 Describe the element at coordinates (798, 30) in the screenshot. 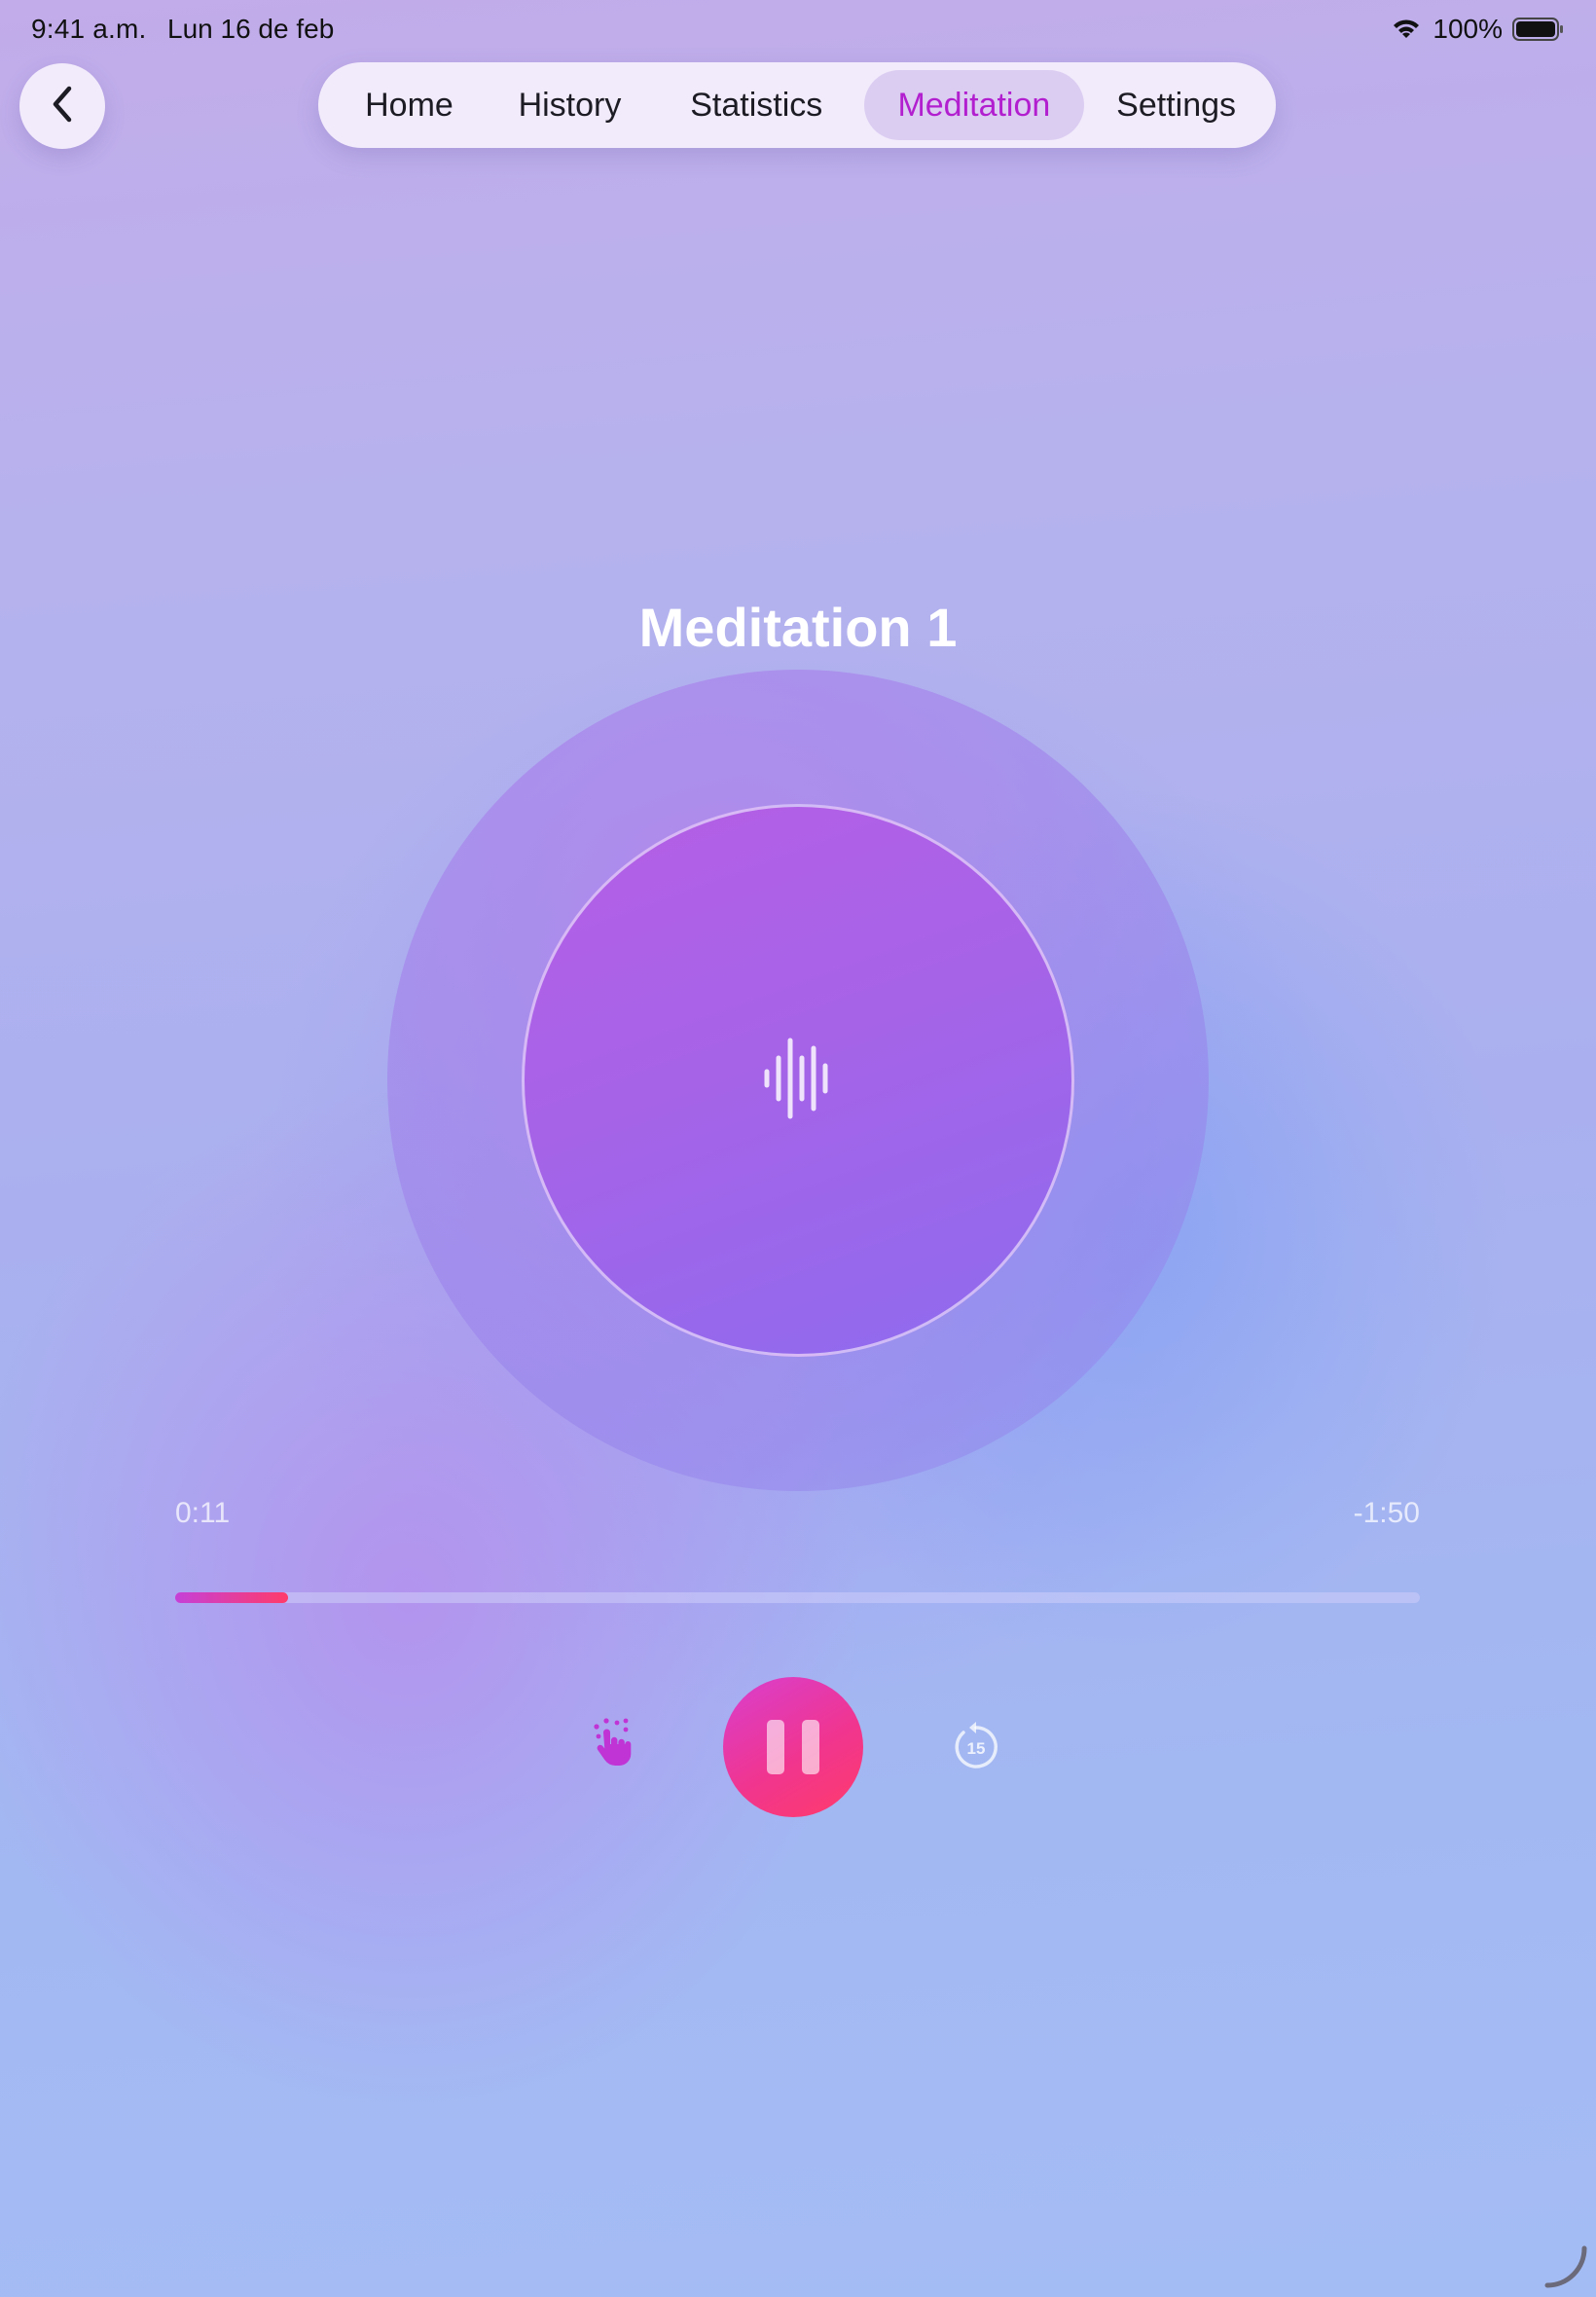

I see `status-bar: 9:41 a.m. Lun 16 de feb 100%` at that location.